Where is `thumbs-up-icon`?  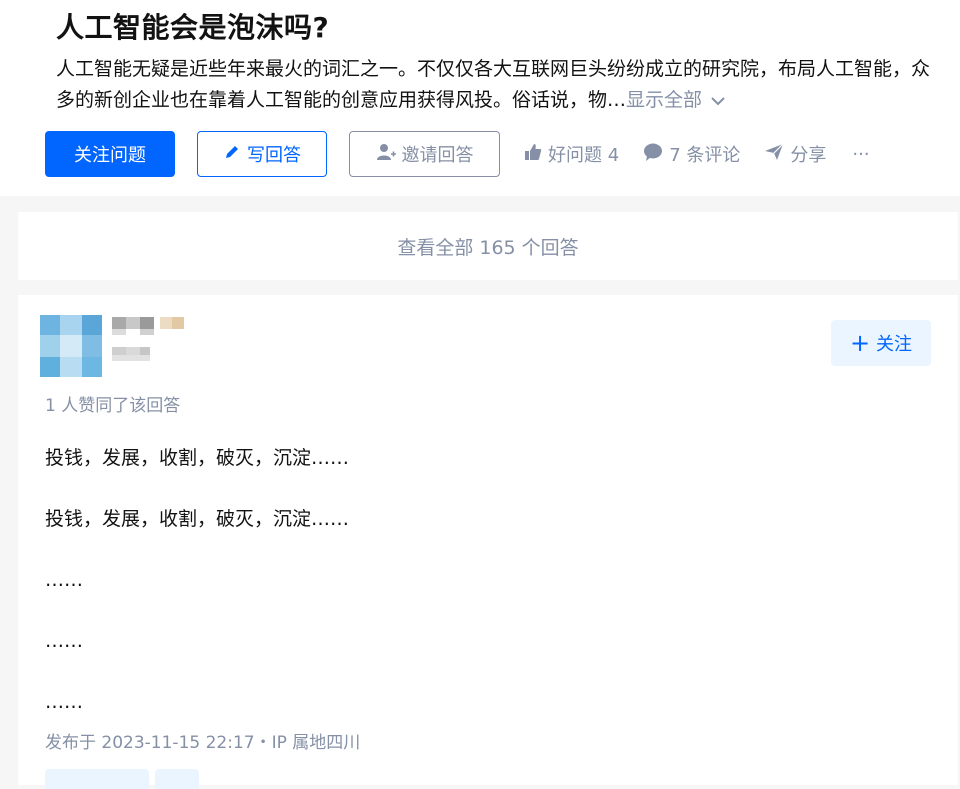
thumbs-up-icon is located at coordinates (536, 154).